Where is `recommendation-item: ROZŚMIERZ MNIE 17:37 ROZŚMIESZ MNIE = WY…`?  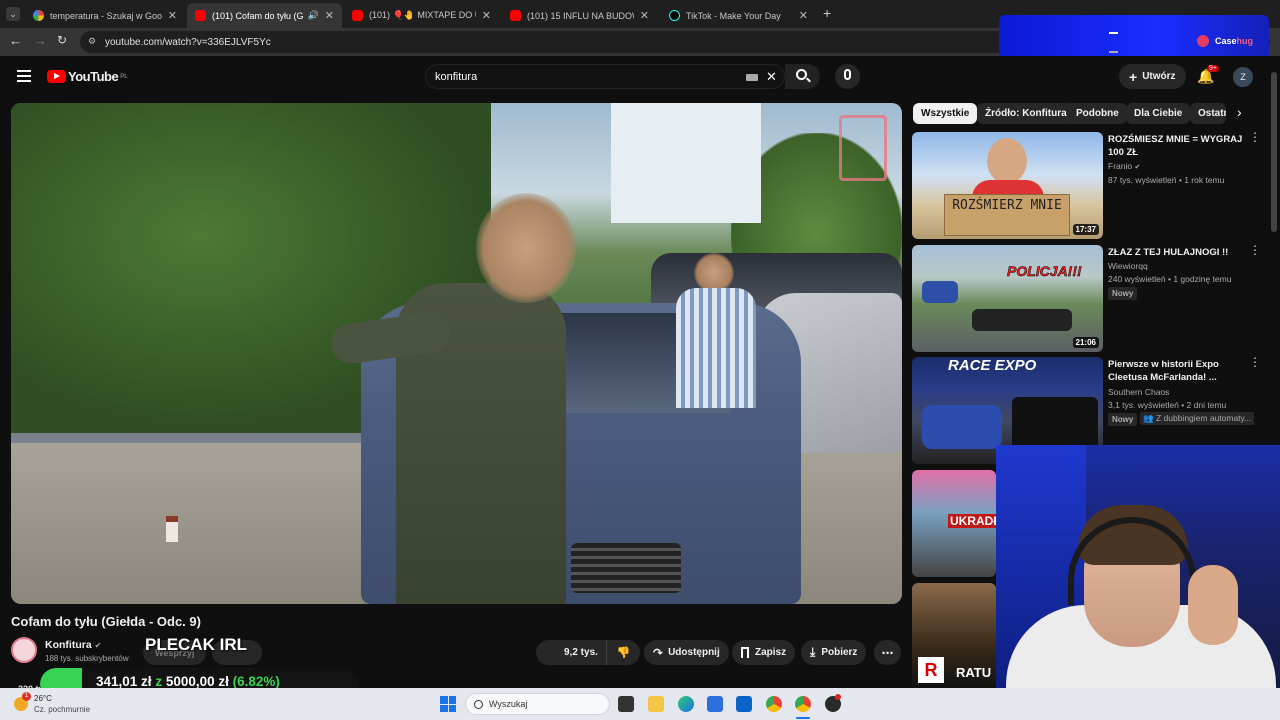
recommendation-item: ROZŚMIERZ MNIE 17:37 ROZŚMIESZ MNIE = WY… is located at coordinates (1086, 185).